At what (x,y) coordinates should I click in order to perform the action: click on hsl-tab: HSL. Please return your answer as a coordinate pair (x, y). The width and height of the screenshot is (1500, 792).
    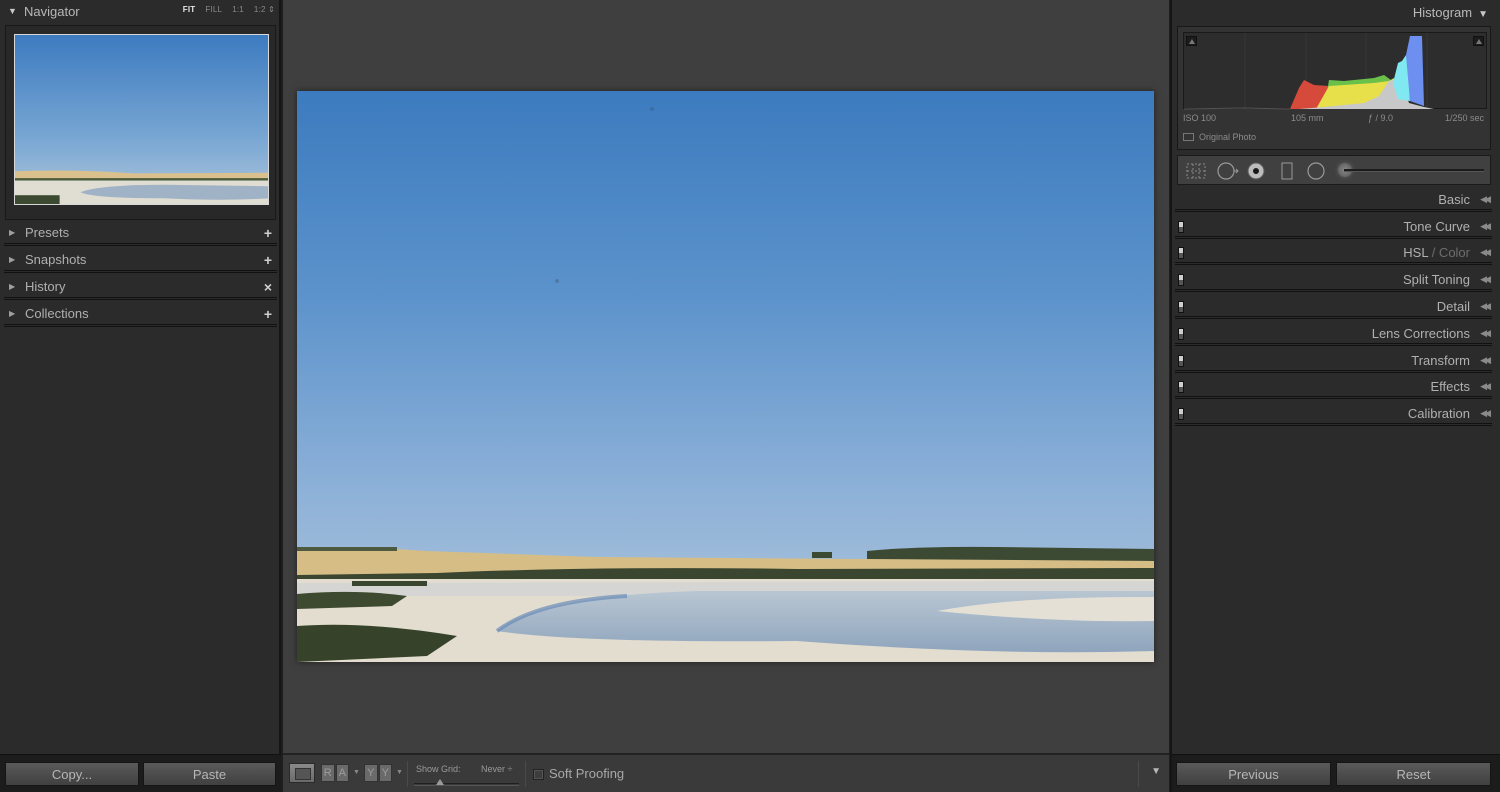
    Looking at the image, I should click on (1415, 252).